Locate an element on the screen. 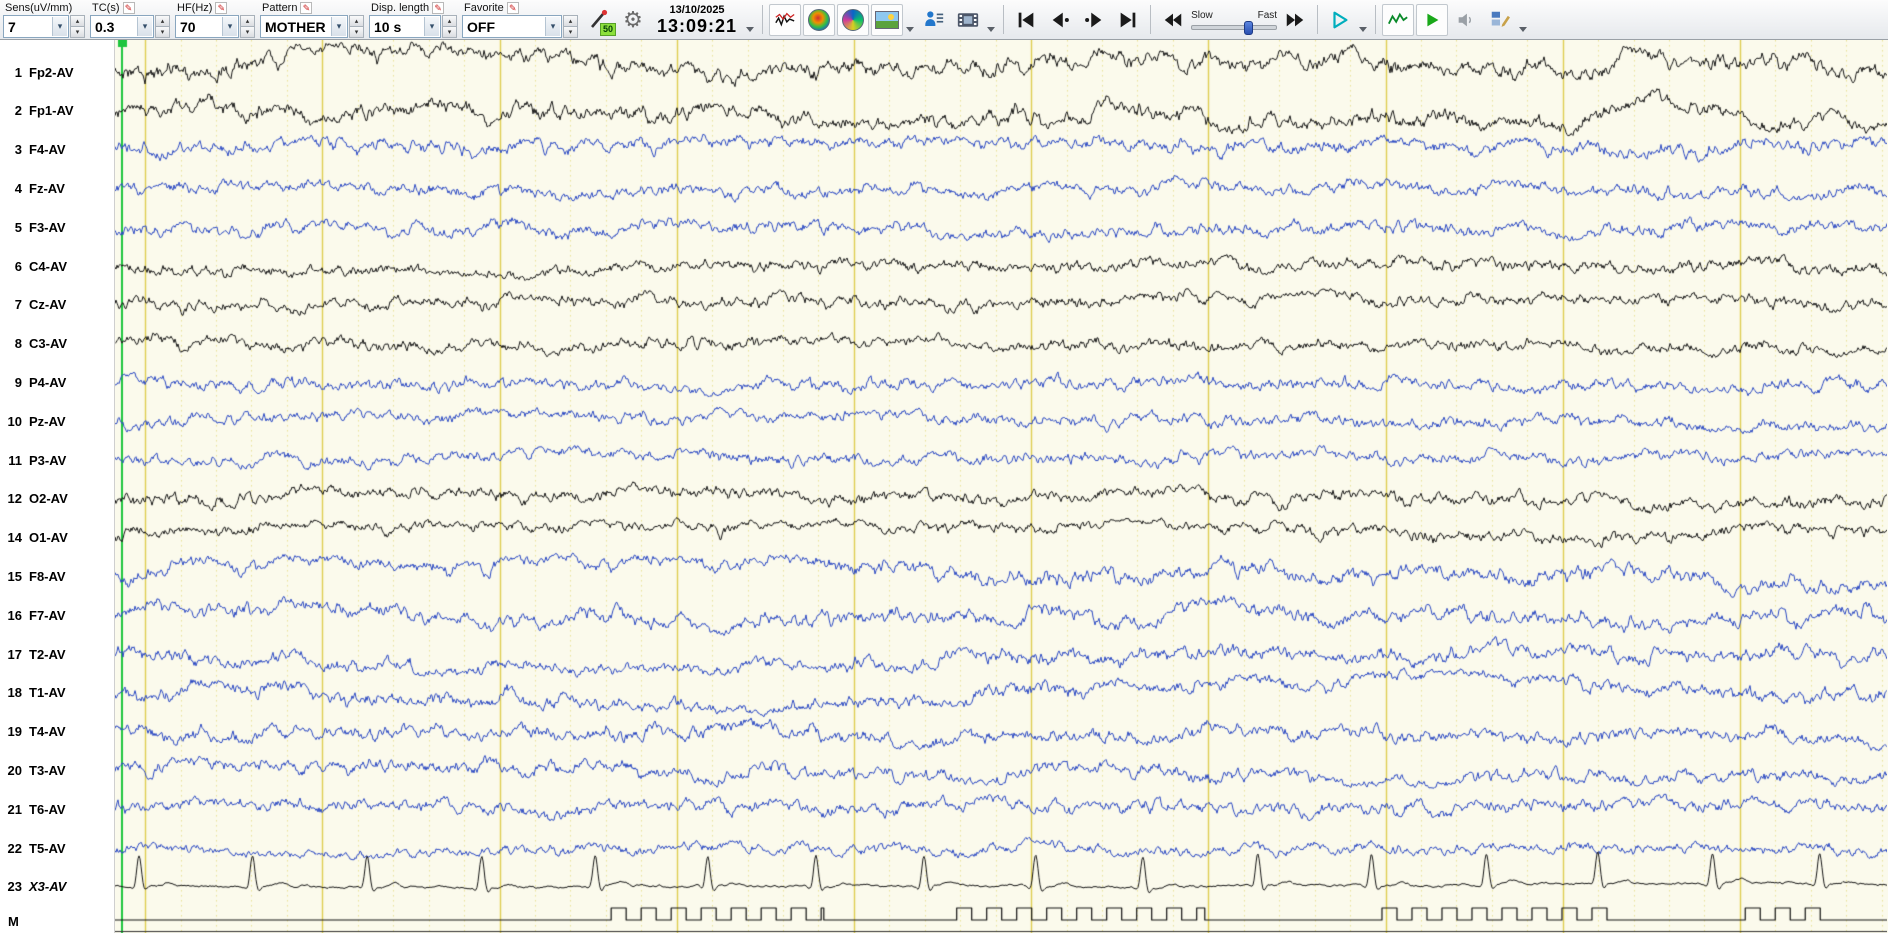 This screenshot has width=1888, height=934. channel-row: 10 Pz-AV is located at coordinates (57, 421).